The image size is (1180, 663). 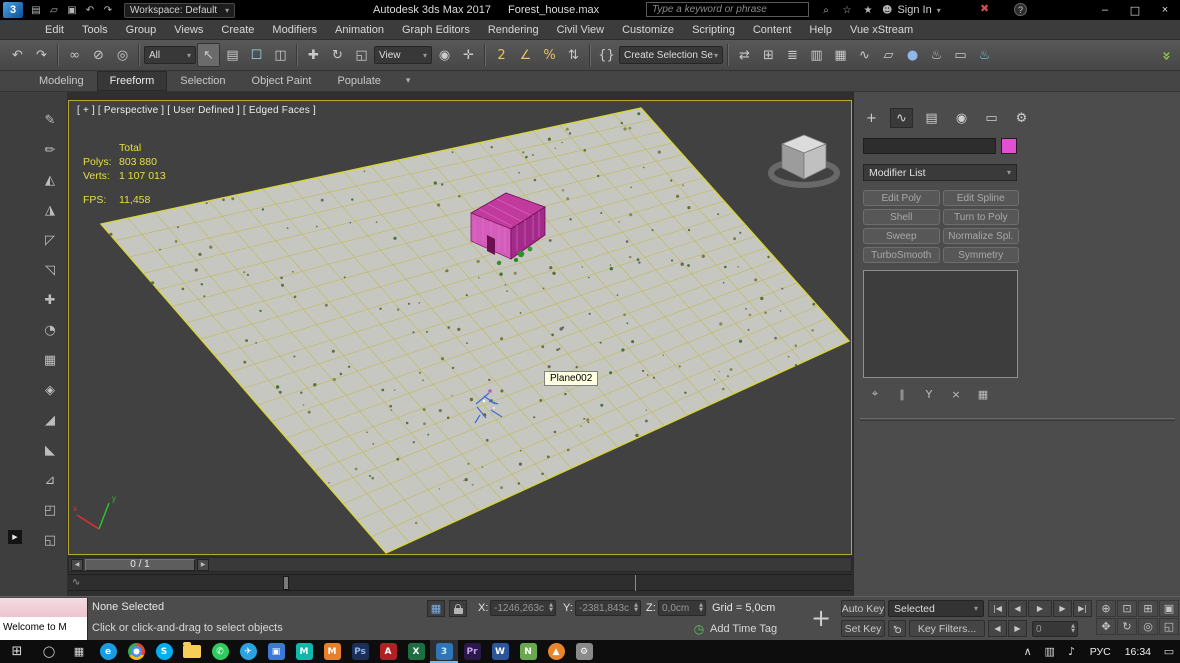 What do you see at coordinates (1167, 56) in the screenshot?
I see `workspace-chevron-icon: »` at bounding box center [1167, 56].